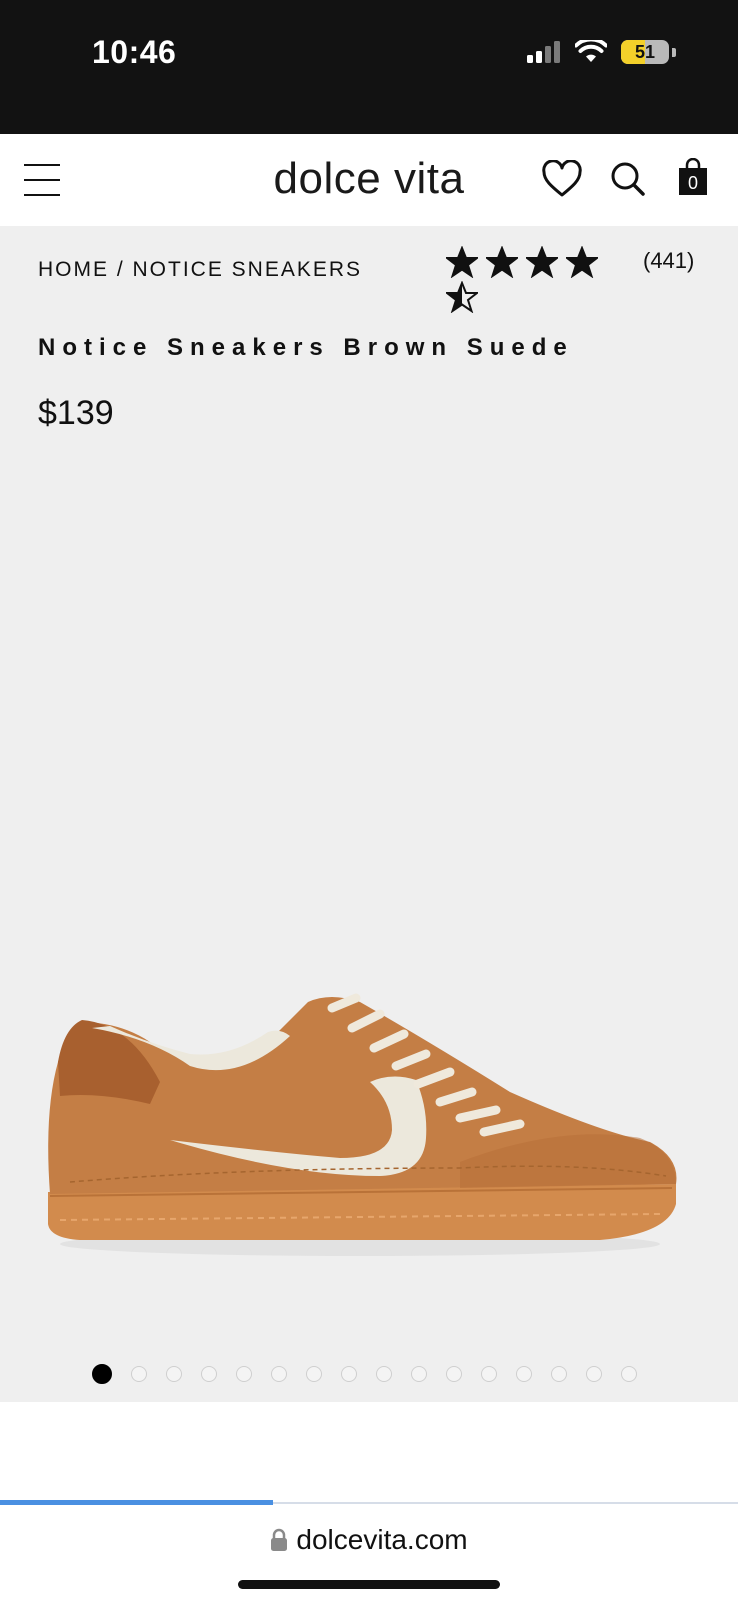  What do you see at coordinates (591, 51) in the screenshot?
I see `wifi-icon` at bounding box center [591, 51].